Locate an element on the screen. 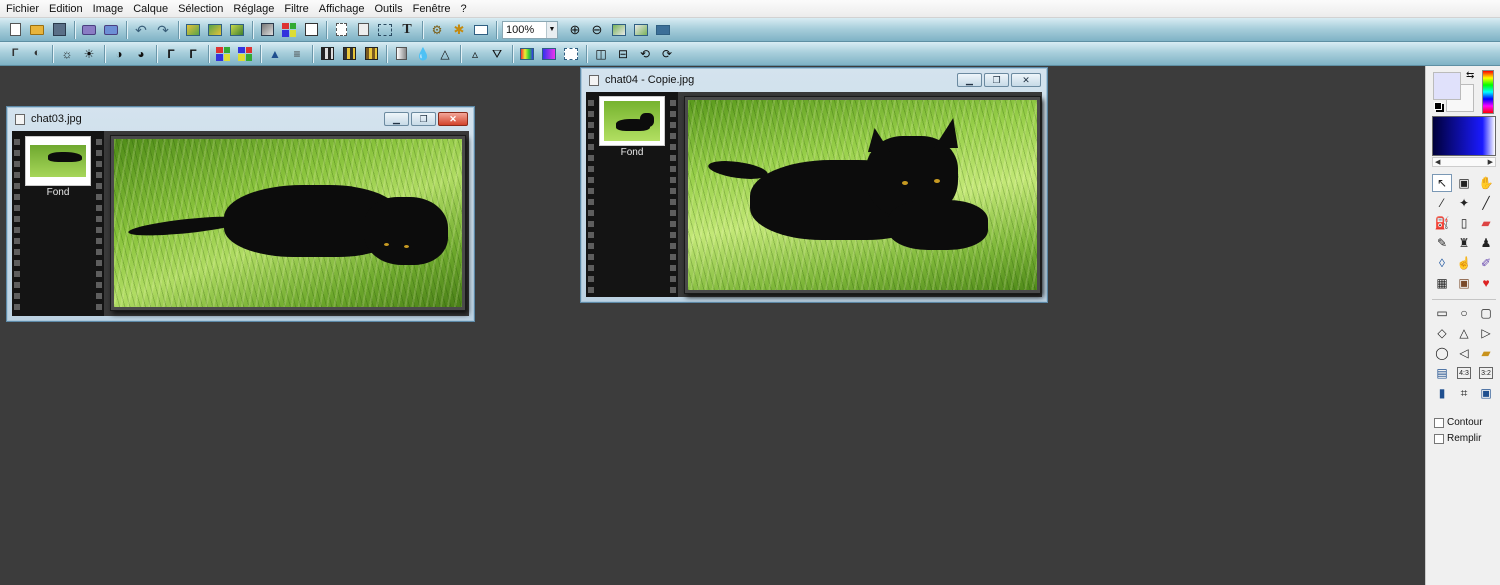 This screenshot has width=1500, height=585. eraser-icon: ▰ is located at coordinates (1486, 223).